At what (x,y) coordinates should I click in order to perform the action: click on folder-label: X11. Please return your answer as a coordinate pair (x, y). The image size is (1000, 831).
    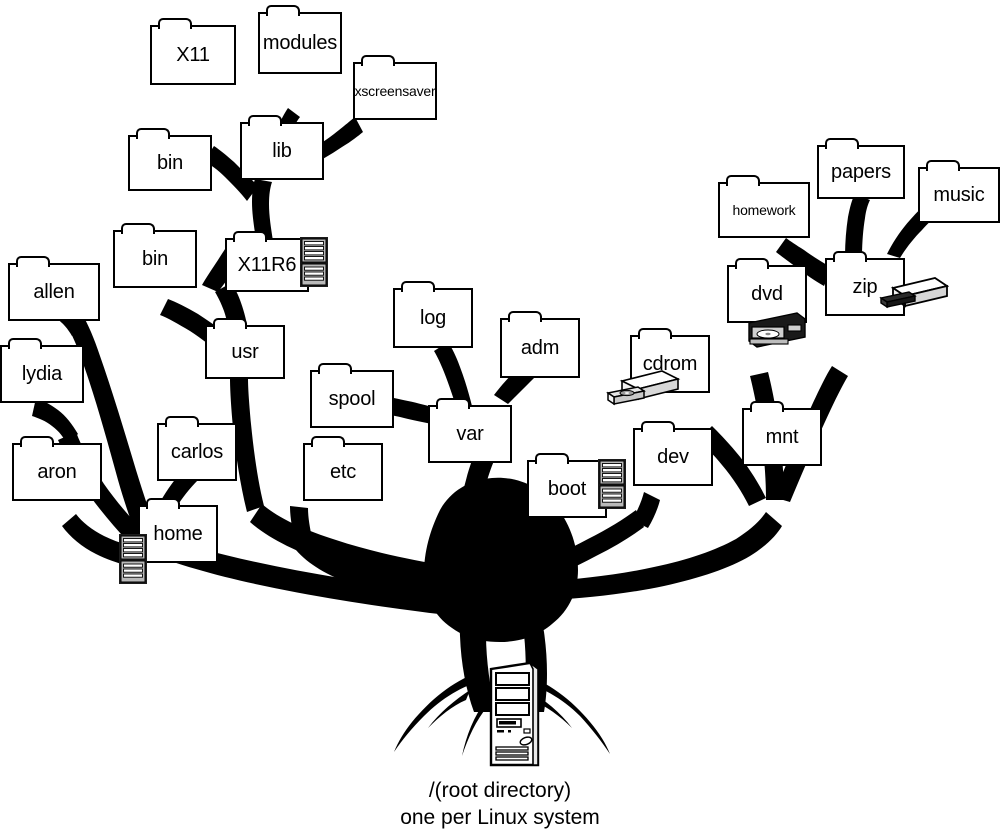
    Looking at the image, I should click on (193, 55).